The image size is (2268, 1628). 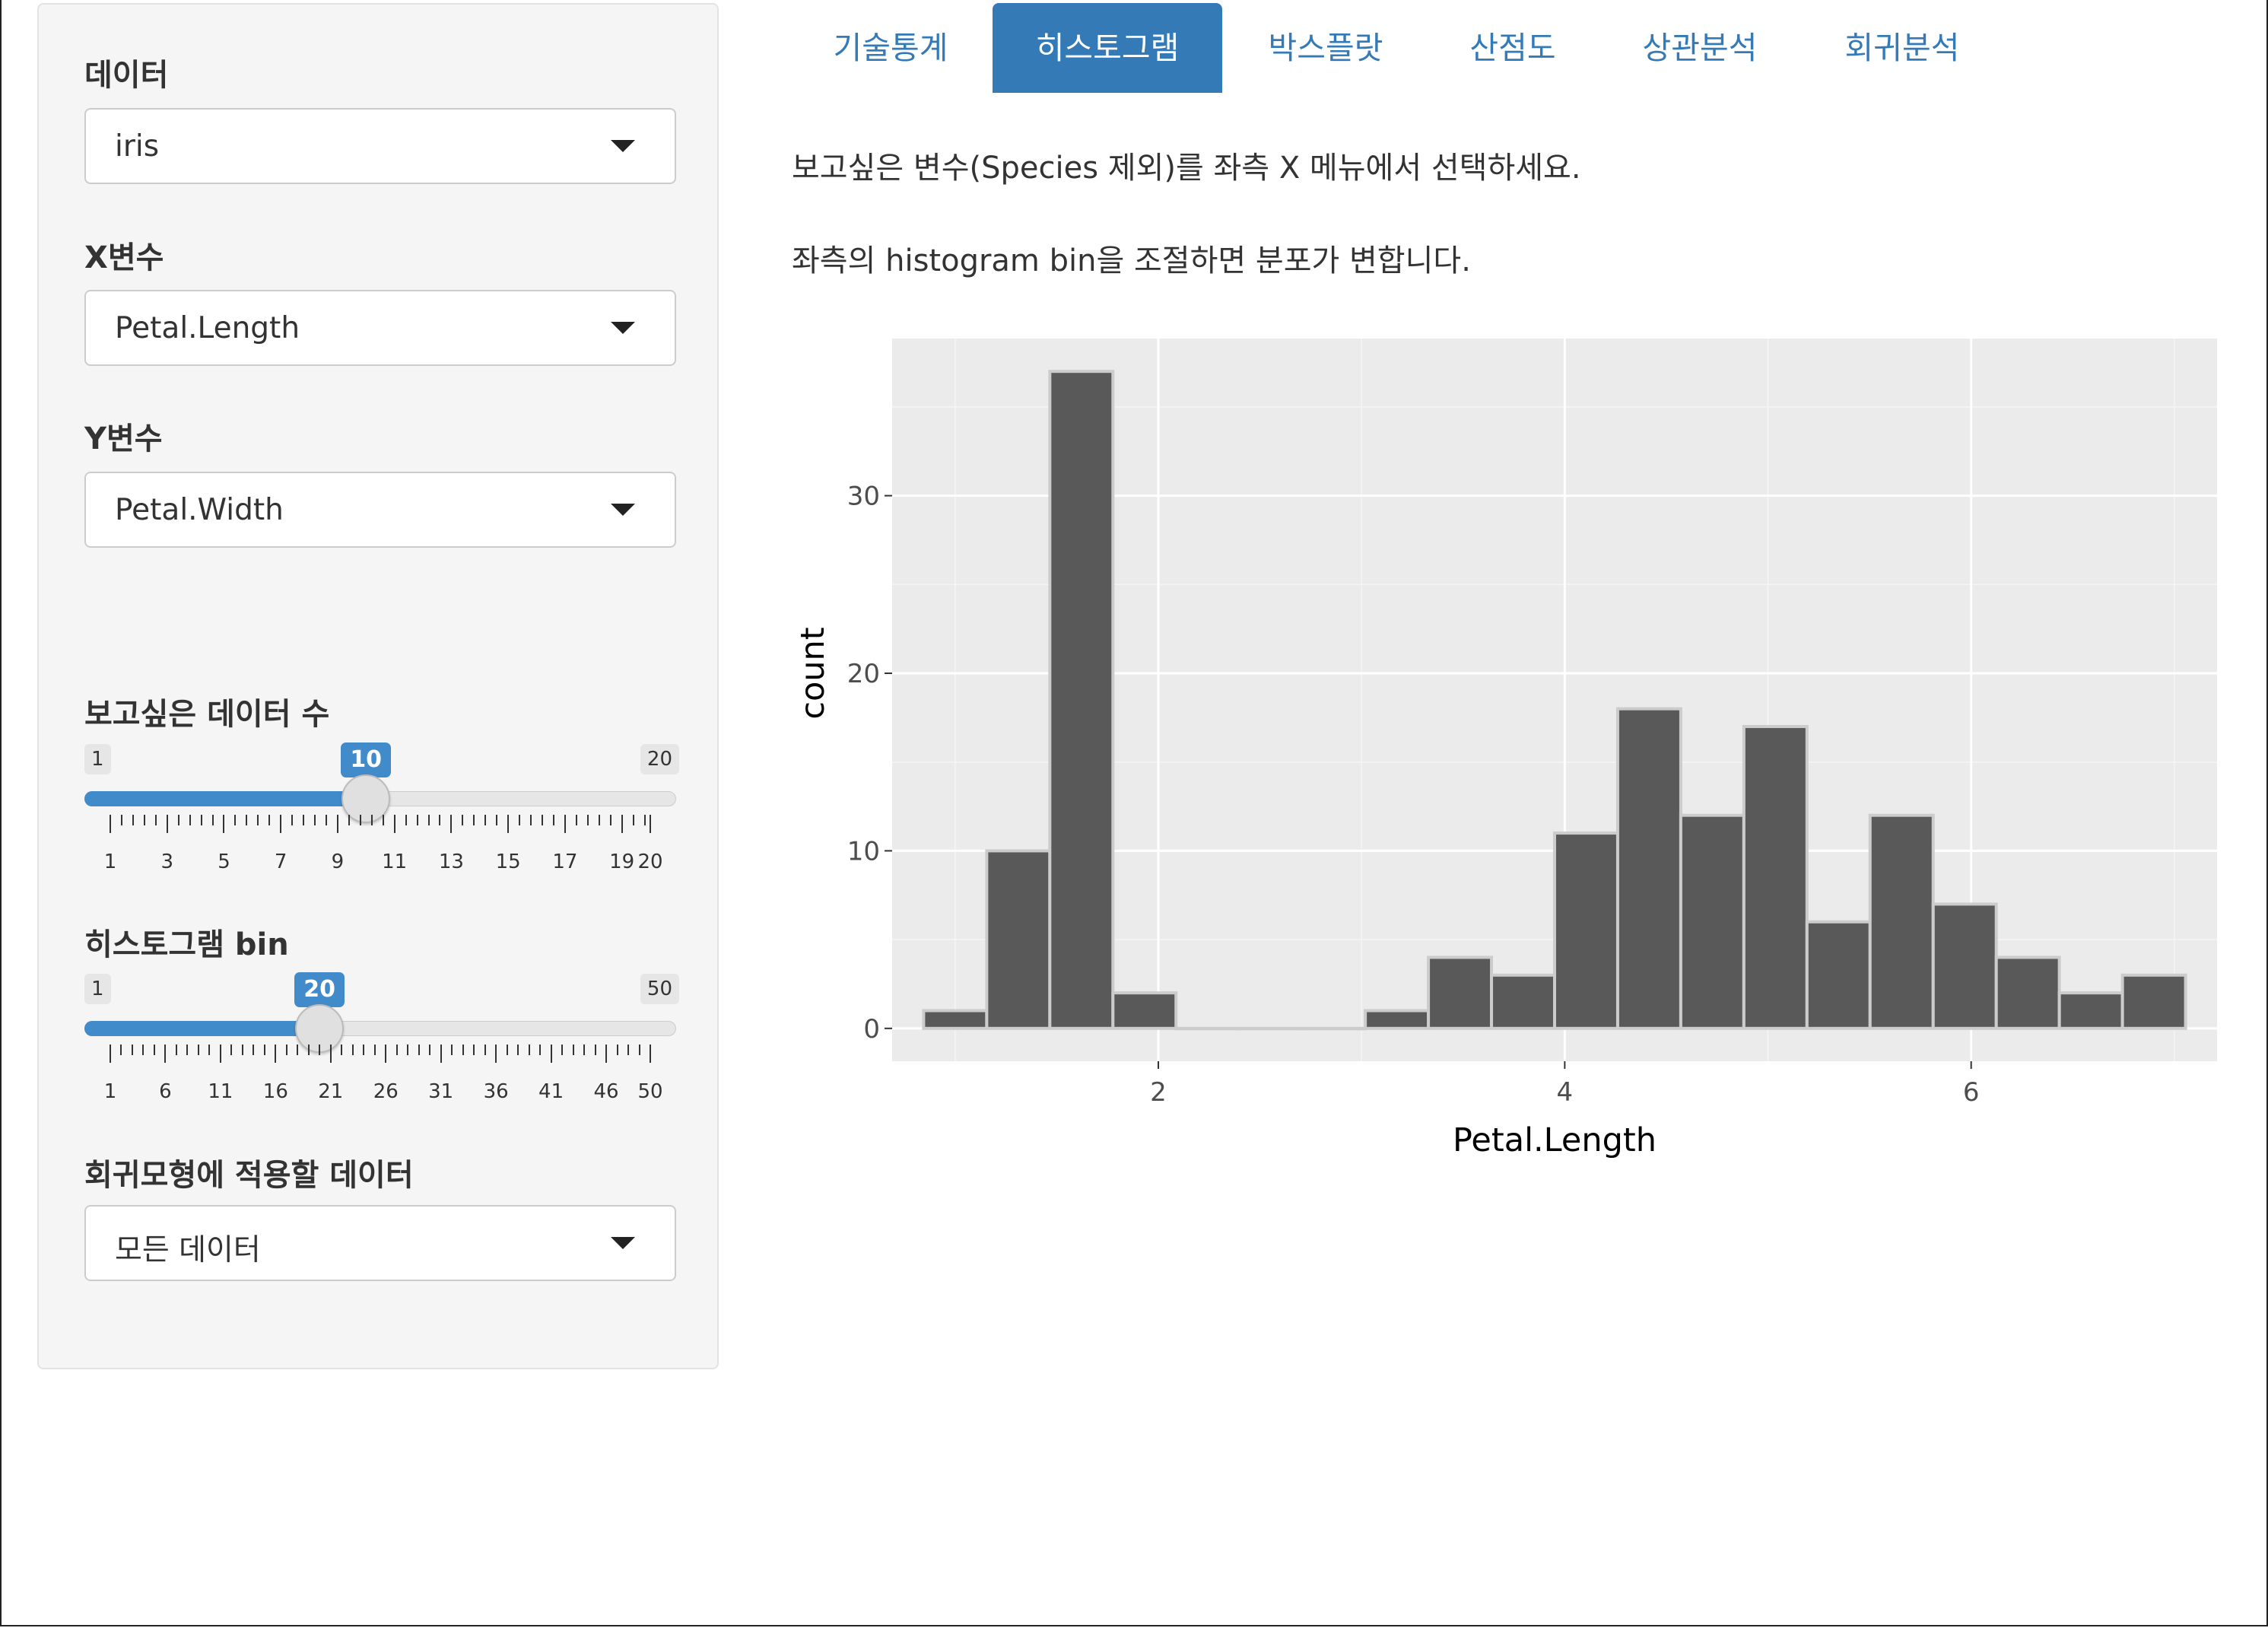 What do you see at coordinates (606, 1091) in the screenshot?
I see `slider-tick-label: 46` at bounding box center [606, 1091].